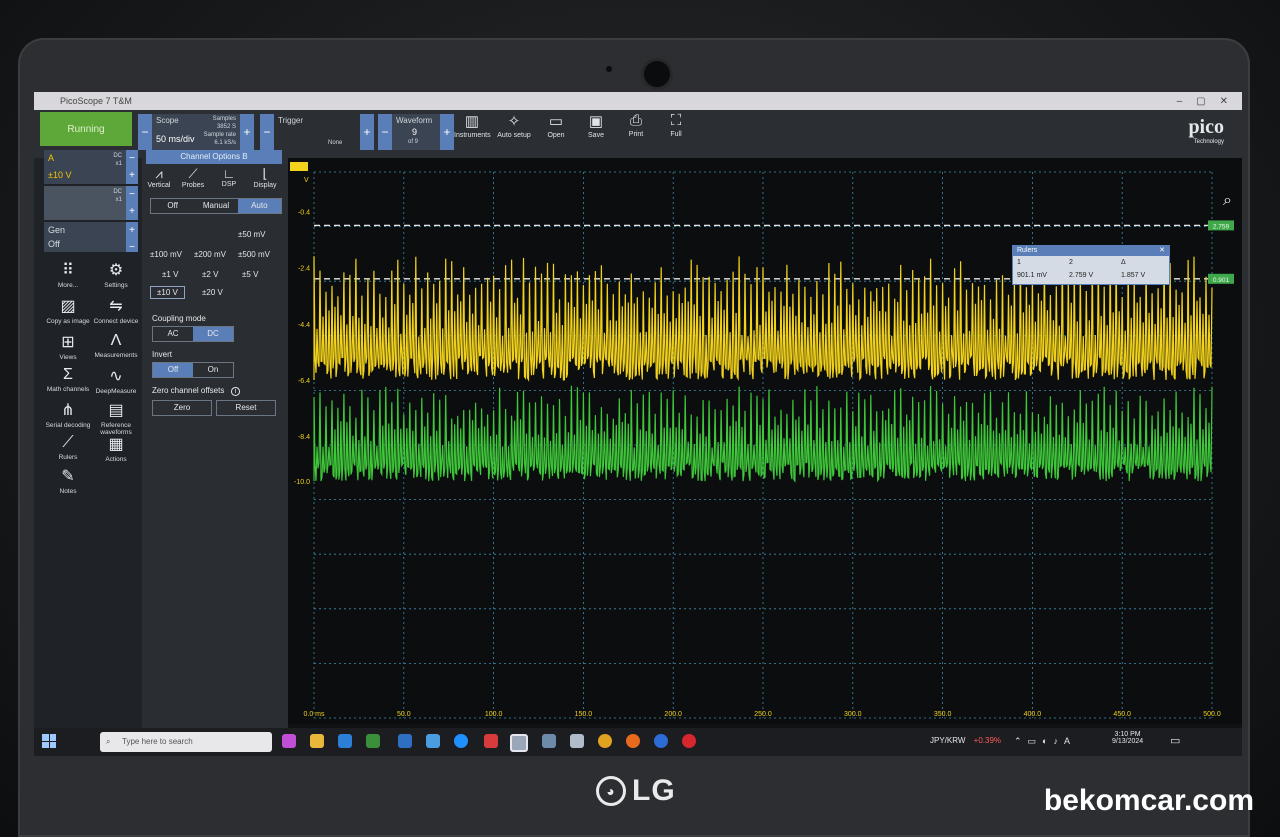 Image resolution: width=1280 pixels, height=837 pixels. I want to click on connect-device-button: ⇋ Connect device, so click(116, 310).